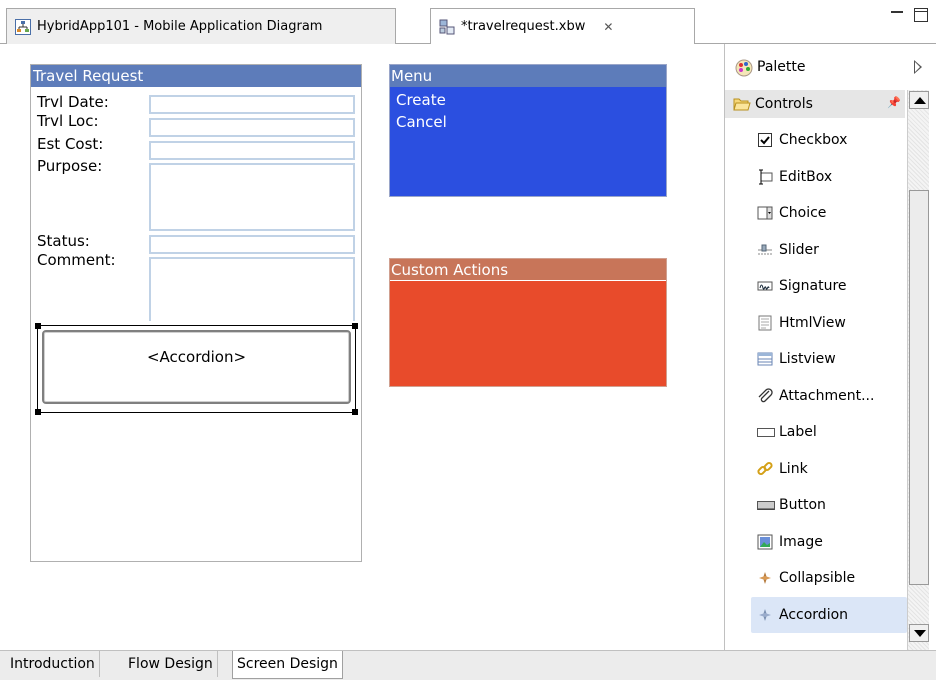 Image resolution: width=936 pixels, height=680 pixels. What do you see at coordinates (919, 100) in the screenshot?
I see `scroll-up-icon` at bounding box center [919, 100].